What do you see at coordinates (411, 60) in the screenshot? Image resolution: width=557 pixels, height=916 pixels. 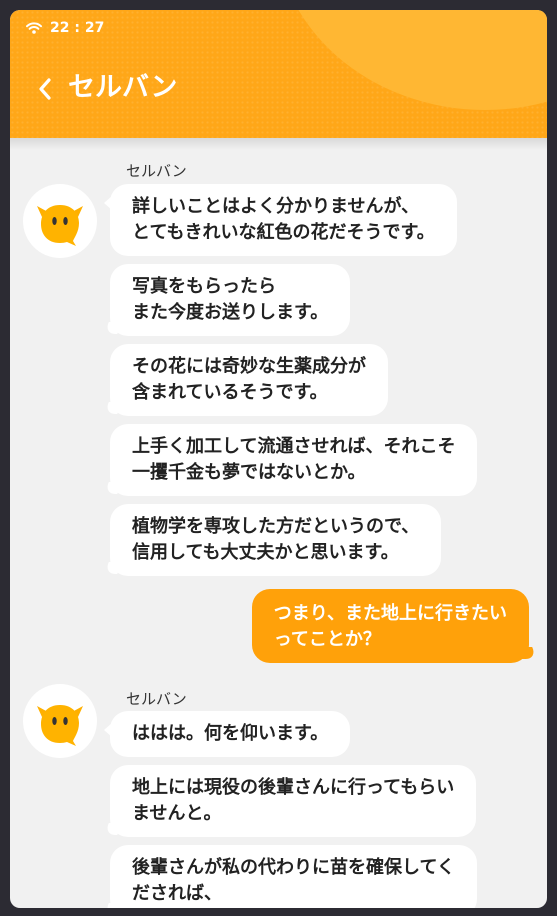 I see `header-decoration` at bounding box center [411, 60].